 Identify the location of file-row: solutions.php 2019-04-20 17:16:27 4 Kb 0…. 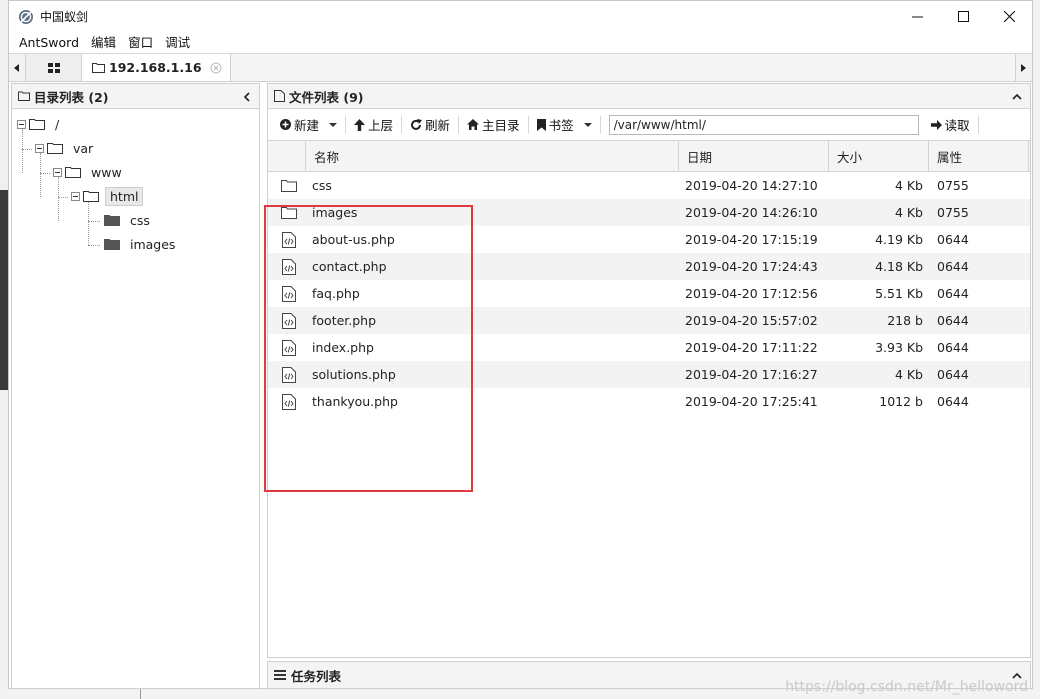
(649, 374).